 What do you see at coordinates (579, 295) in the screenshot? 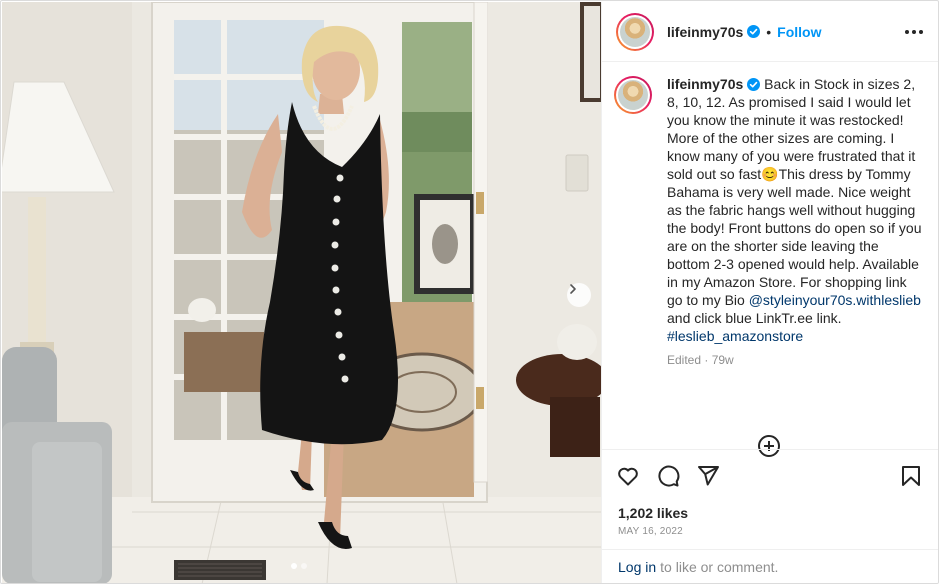
I see `carousel-next-button` at bounding box center [579, 295].